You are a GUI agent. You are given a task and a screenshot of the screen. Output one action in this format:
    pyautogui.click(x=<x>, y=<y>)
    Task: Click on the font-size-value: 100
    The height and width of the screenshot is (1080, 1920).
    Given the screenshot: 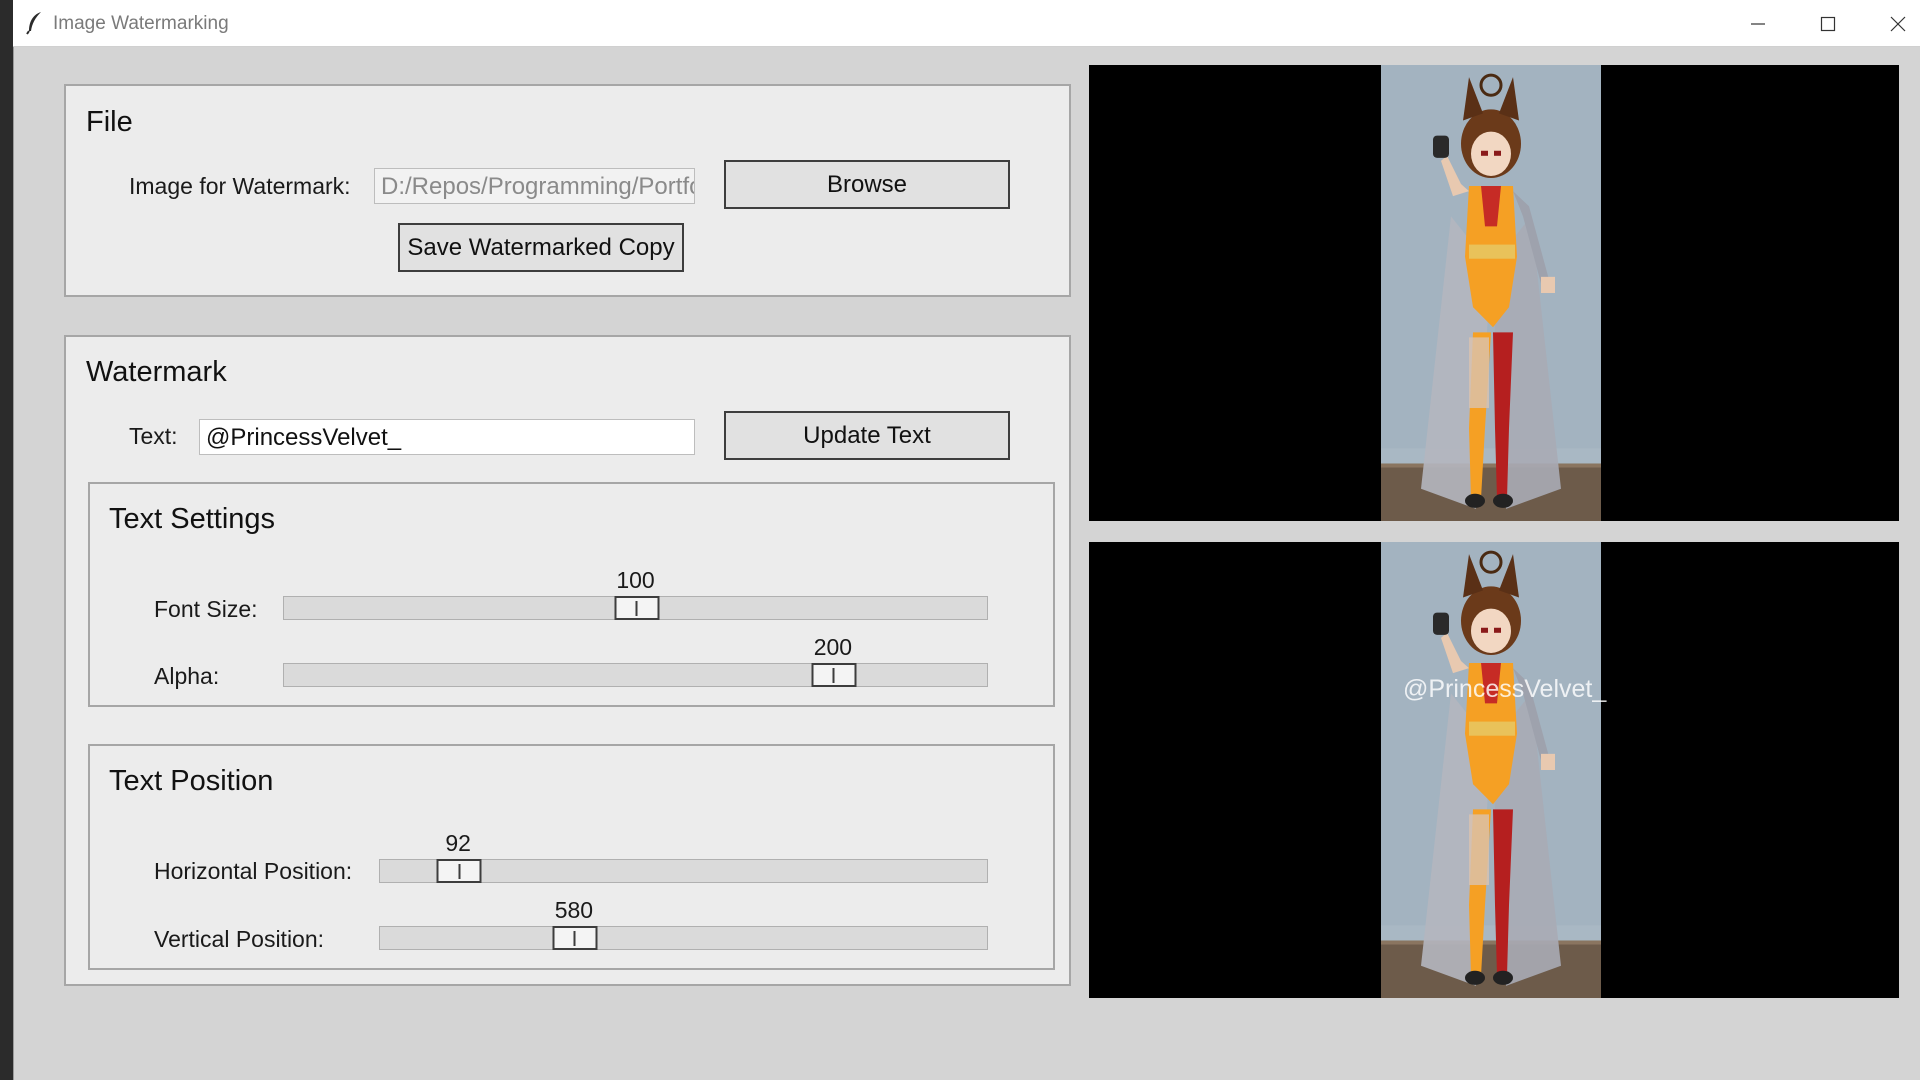 What is the action you would take?
    pyautogui.click(x=635, y=580)
    